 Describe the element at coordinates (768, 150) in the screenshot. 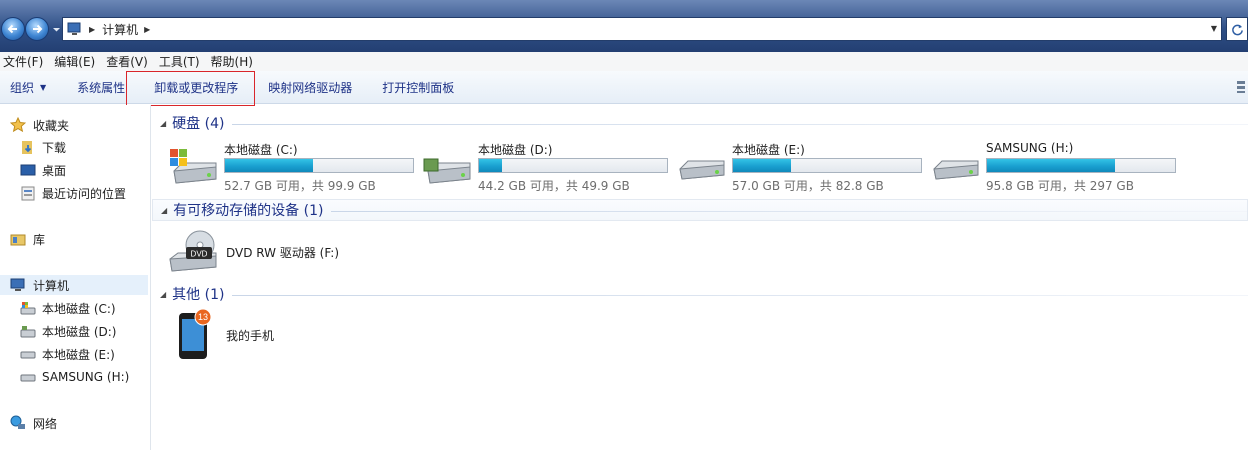

I see `drive-name: 本地磁盘 (E:)` at that location.